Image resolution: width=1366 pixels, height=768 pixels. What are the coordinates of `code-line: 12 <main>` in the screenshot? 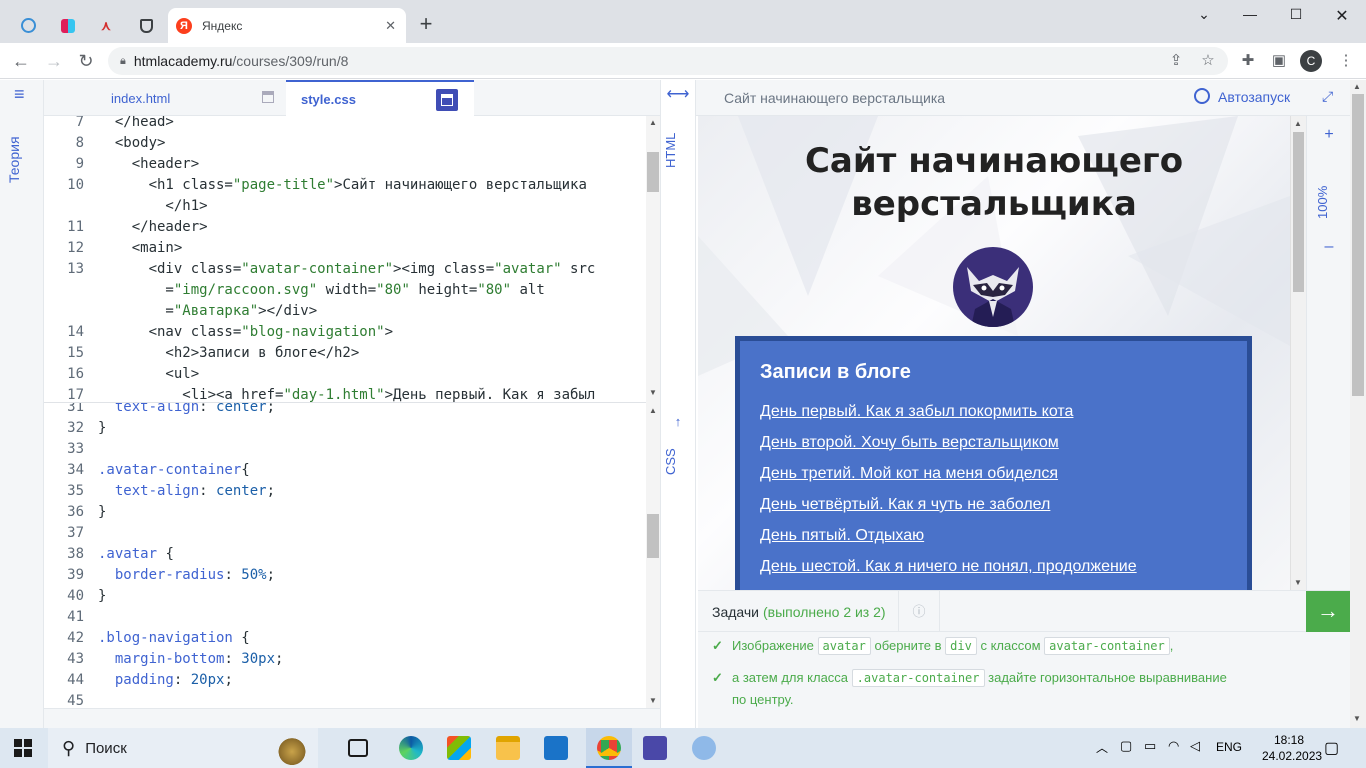 It's located at (314, 248).